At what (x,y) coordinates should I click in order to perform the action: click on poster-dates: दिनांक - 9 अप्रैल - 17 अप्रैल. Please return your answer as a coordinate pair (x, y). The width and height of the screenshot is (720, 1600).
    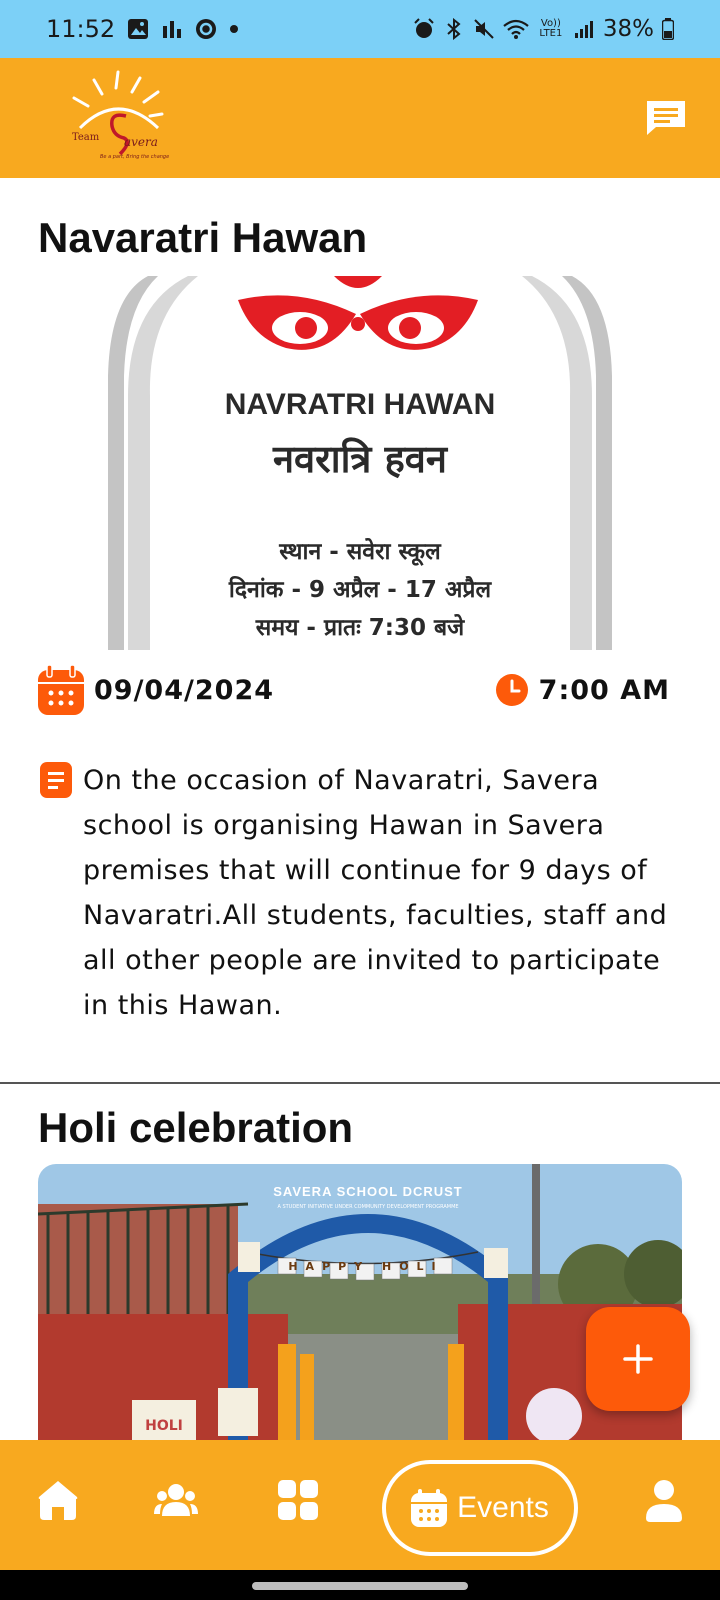
    Looking at the image, I should click on (360, 590).